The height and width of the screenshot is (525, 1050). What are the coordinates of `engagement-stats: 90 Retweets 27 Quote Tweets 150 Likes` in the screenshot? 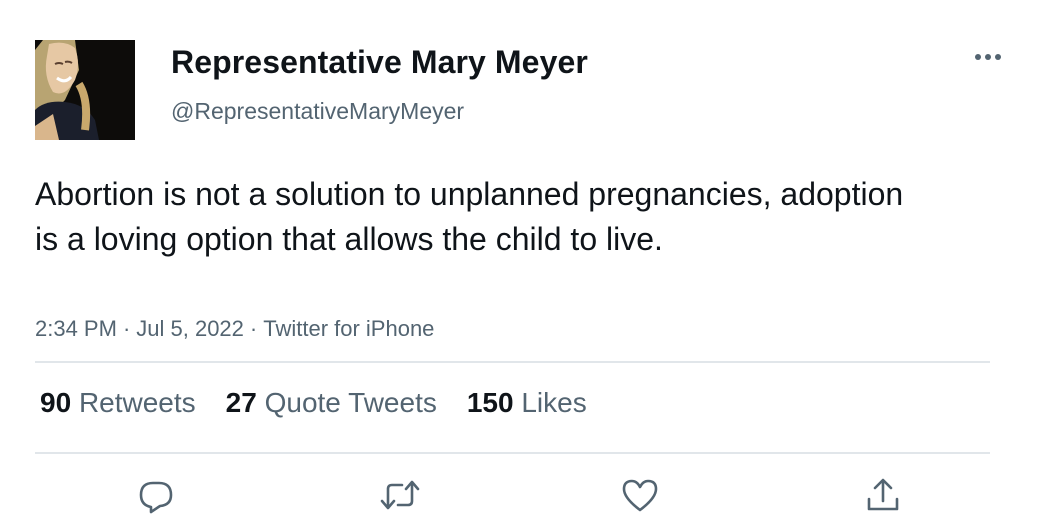 It's located at (328, 403).